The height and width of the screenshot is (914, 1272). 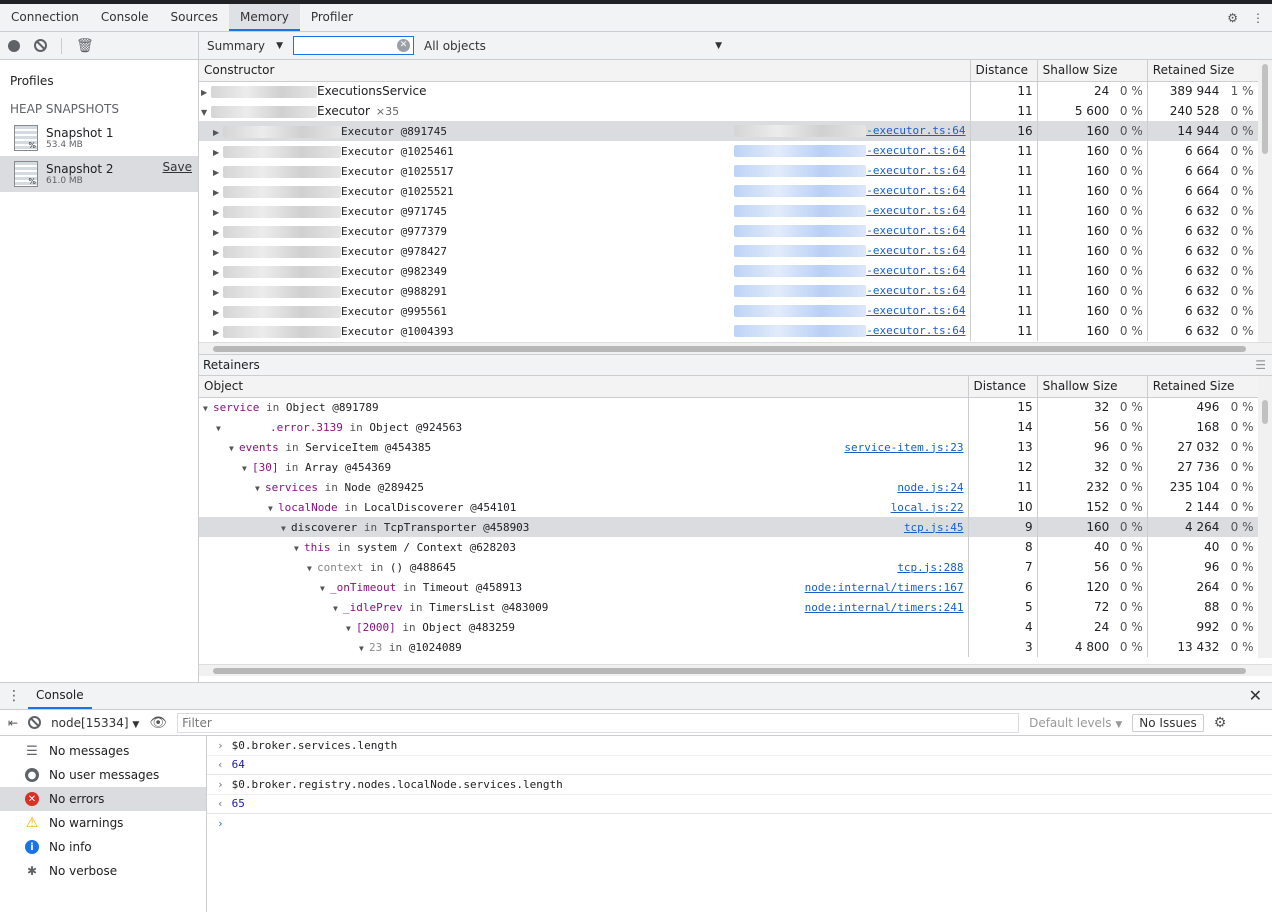 I want to click on retainers-hscroll, so click(x=735, y=670).